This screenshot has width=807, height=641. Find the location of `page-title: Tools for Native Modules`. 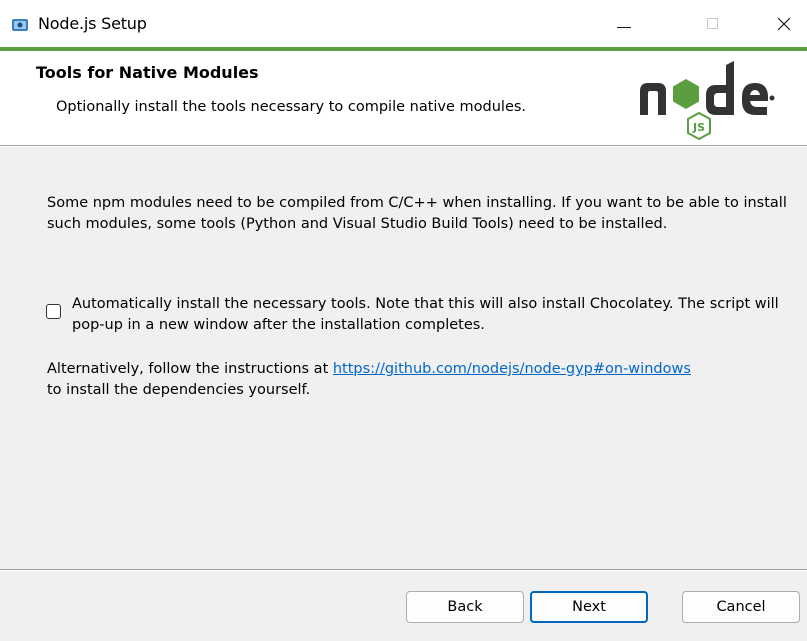

page-title: Tools for Native Modules is located at coordinates (147, 72).